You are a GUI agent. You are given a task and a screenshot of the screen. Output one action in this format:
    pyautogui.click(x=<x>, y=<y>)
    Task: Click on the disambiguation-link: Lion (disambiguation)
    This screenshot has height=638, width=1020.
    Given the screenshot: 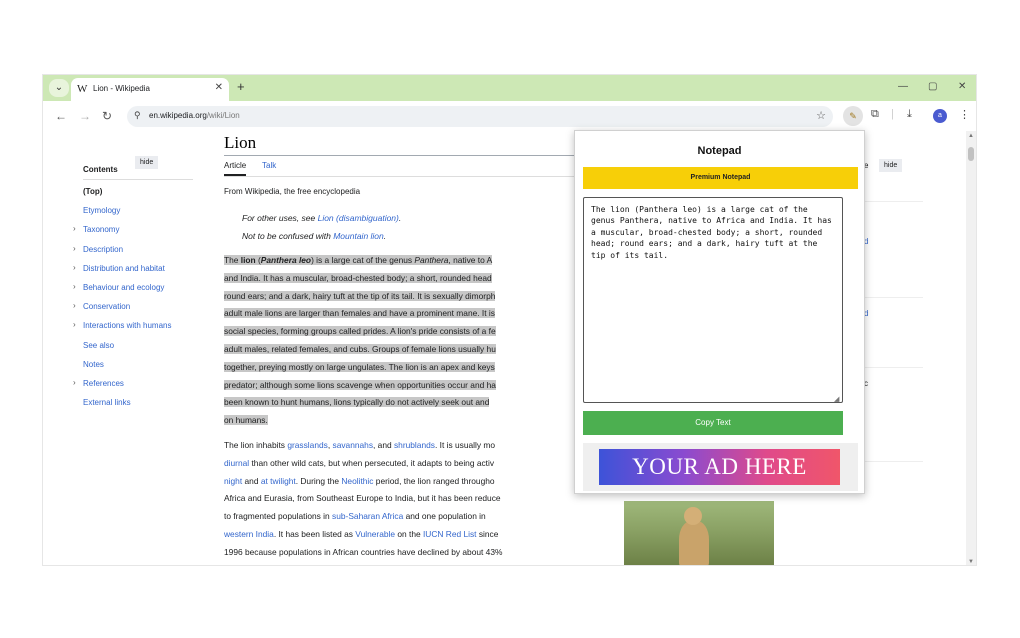 What is the action you would take?
    pyautogui.click(x=358, y=218)
    